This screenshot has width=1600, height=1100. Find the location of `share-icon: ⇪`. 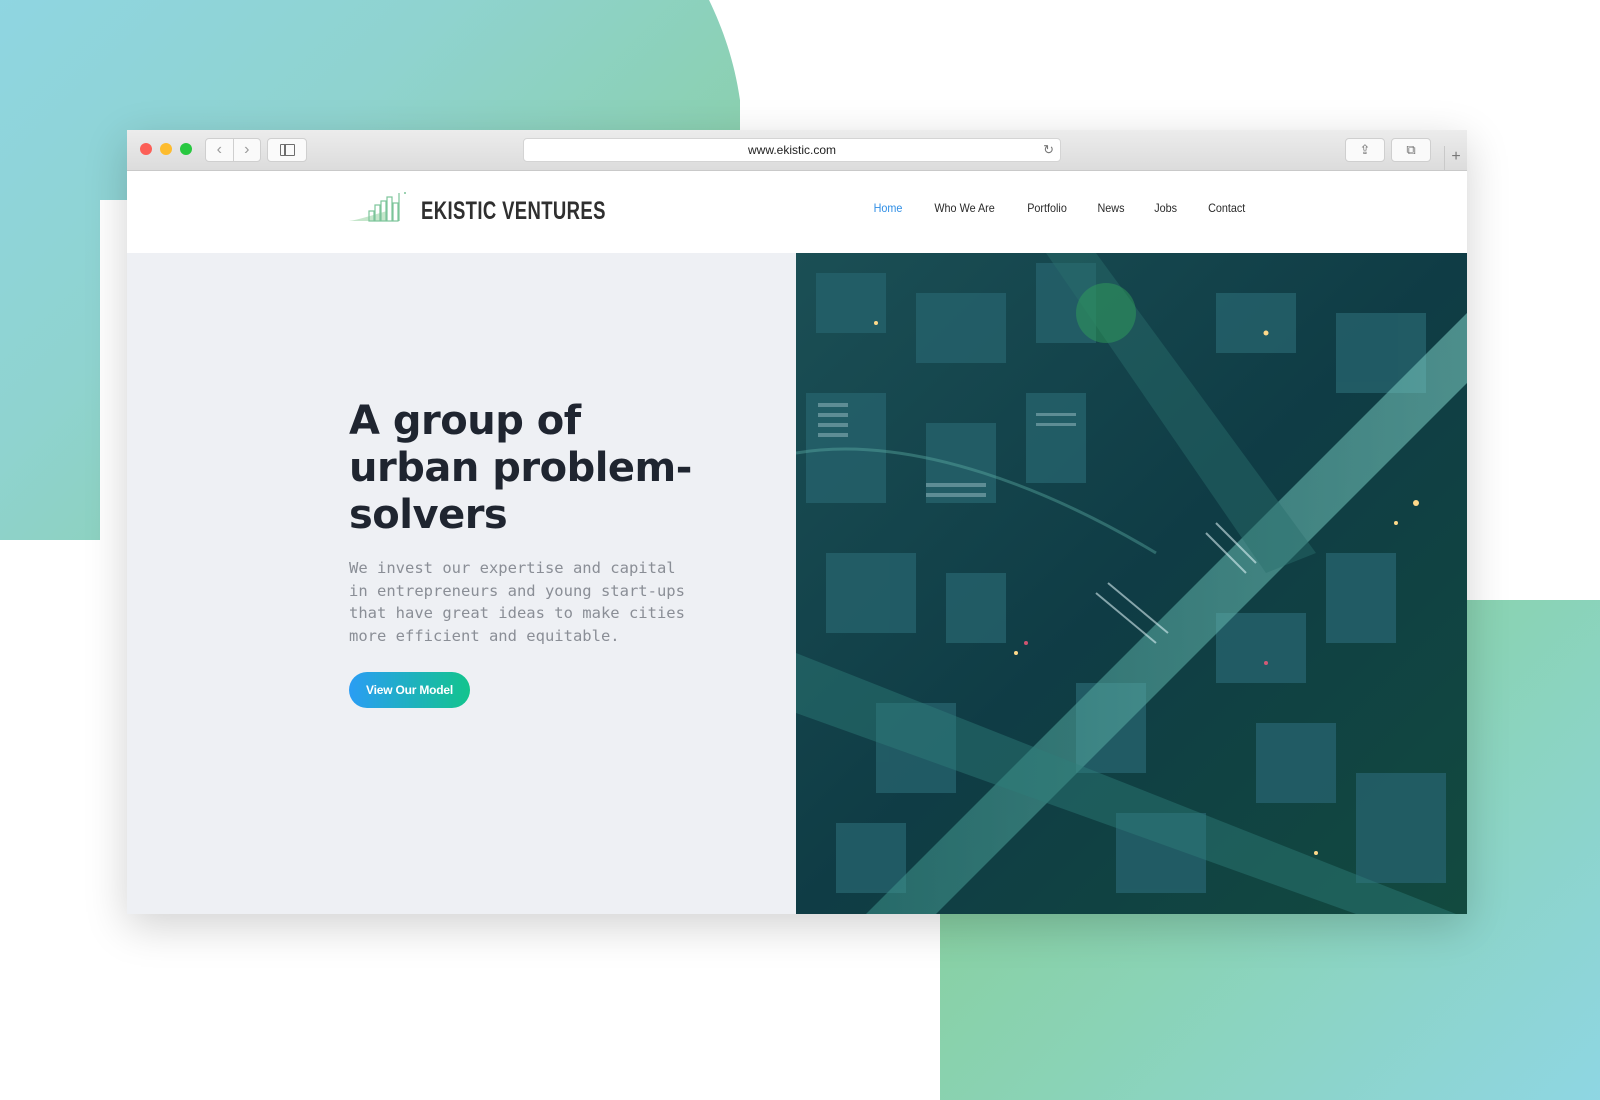

share-icon: ⇪ is located at coordinates (1365, 149).